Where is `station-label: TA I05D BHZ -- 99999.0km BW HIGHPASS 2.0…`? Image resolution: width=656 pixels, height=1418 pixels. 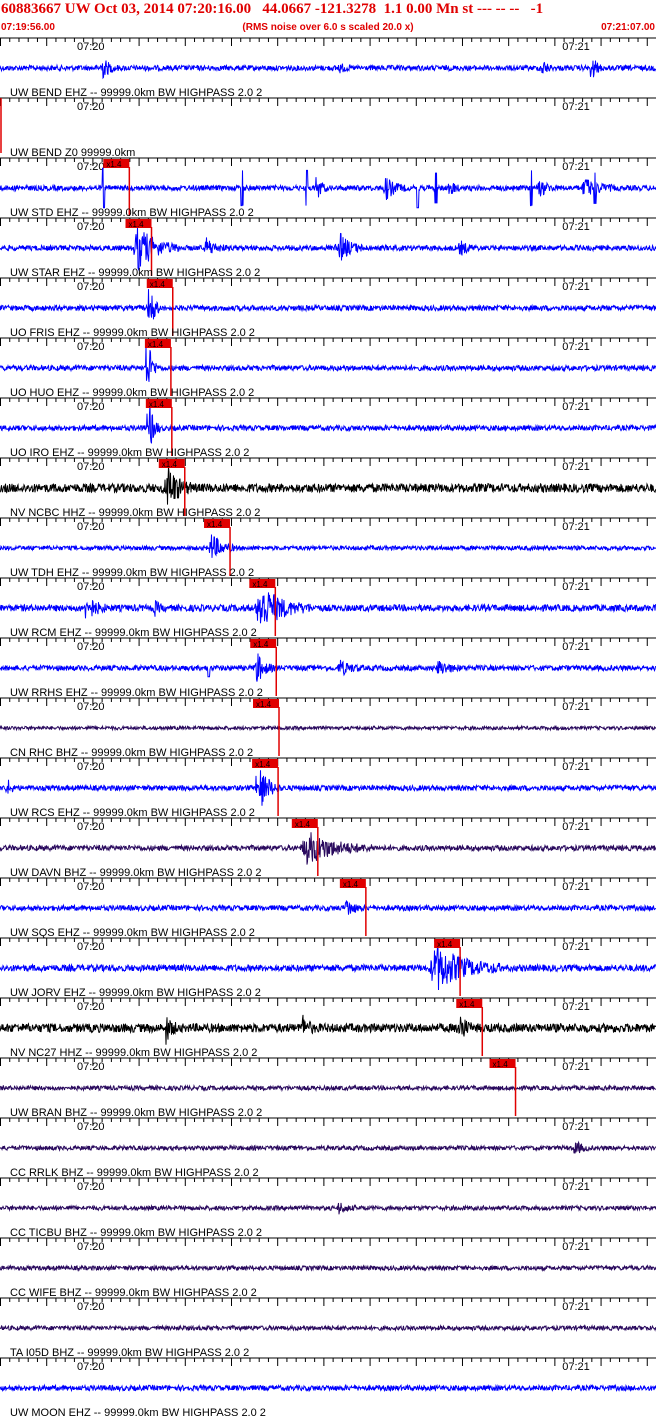 station-label: TA I05D BHZ -- 99999.0km BW HIGHPASS 2.0… is located at coordinates (129, 1353).